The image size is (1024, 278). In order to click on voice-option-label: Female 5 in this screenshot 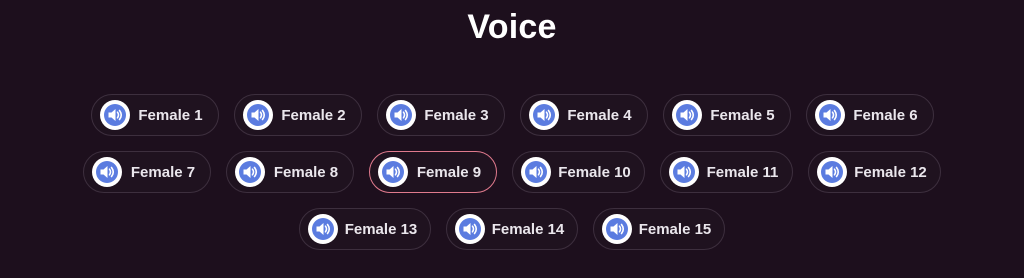, I will do `click(742, 115)`.